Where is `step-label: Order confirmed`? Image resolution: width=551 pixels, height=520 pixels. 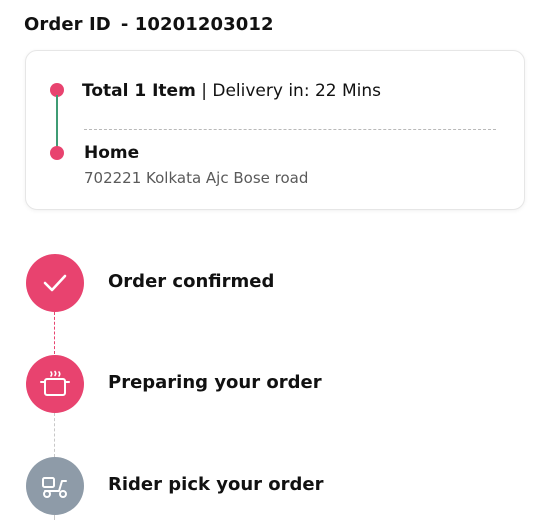
step-label: Order confirmed is located at coordinates (191, 281).